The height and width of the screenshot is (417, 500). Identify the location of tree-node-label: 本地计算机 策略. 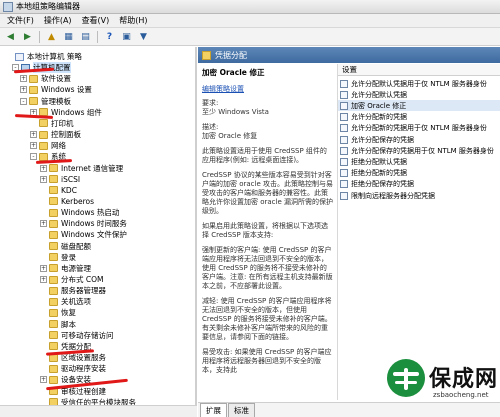
(54, 56).